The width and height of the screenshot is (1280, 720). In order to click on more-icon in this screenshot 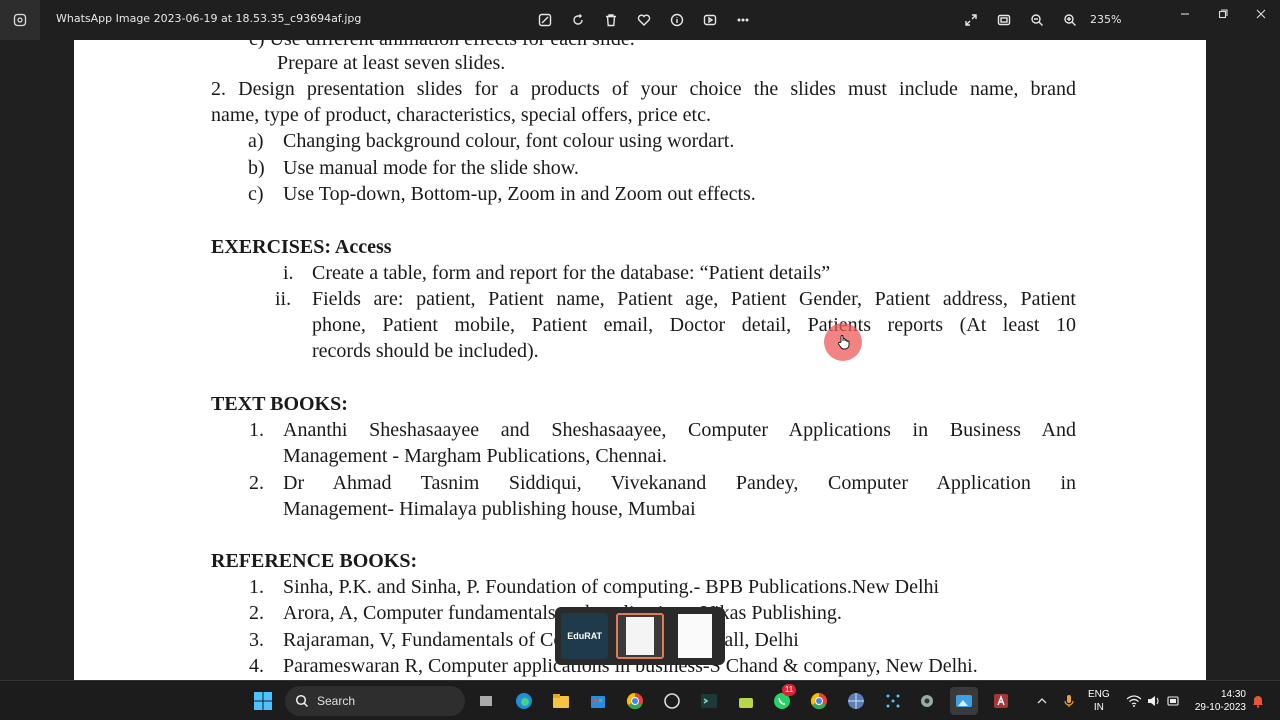, I will do `click(742, 20)`.